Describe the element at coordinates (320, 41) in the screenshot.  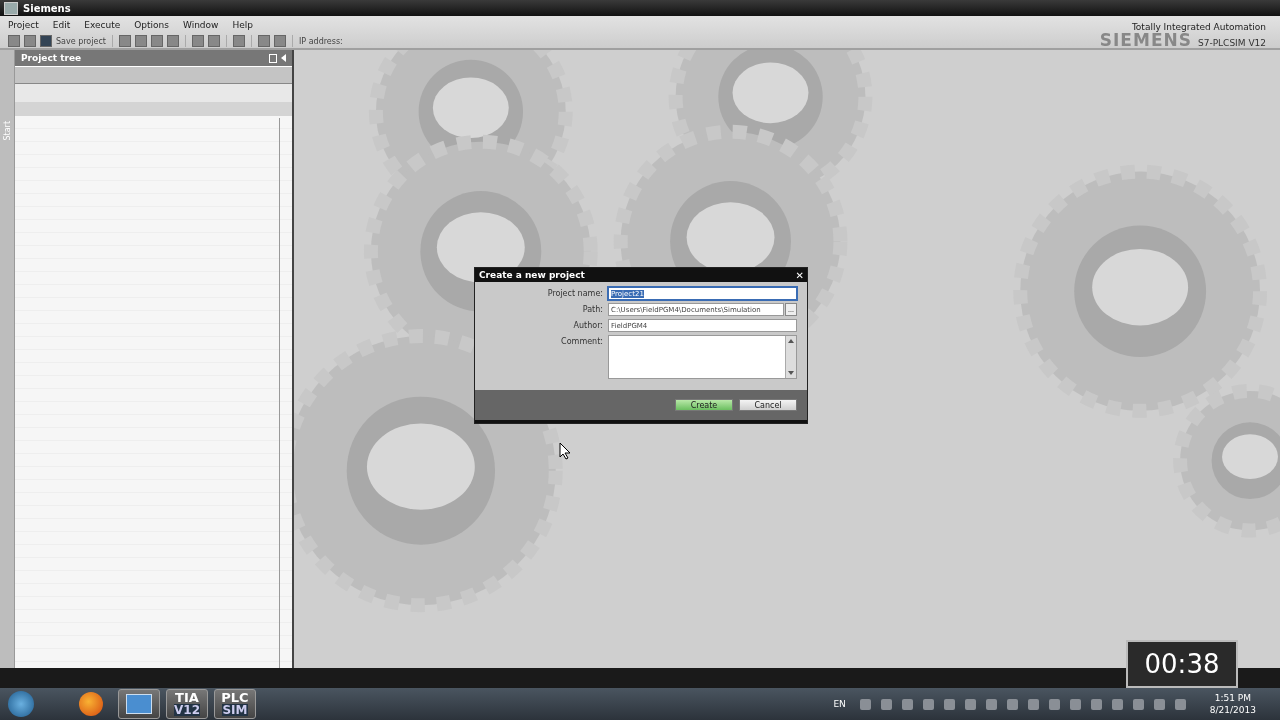
I see `ip-address-label: IP address:` at that location.